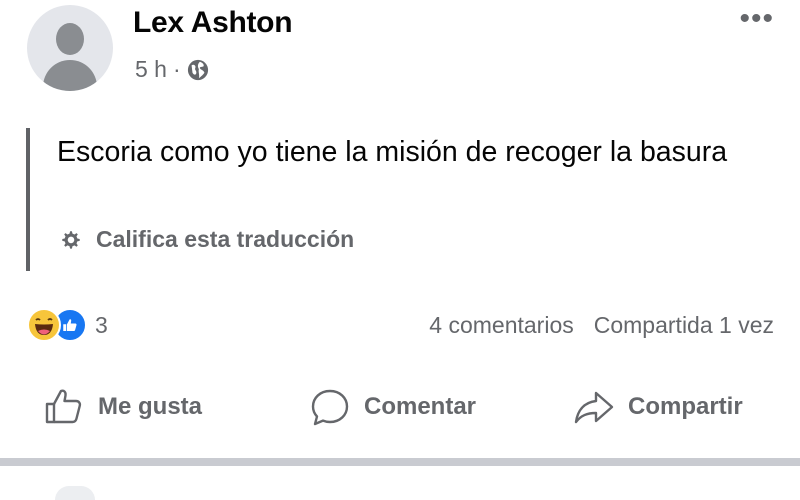  I want to click on like-button: Me gusta, so click(122, 407).